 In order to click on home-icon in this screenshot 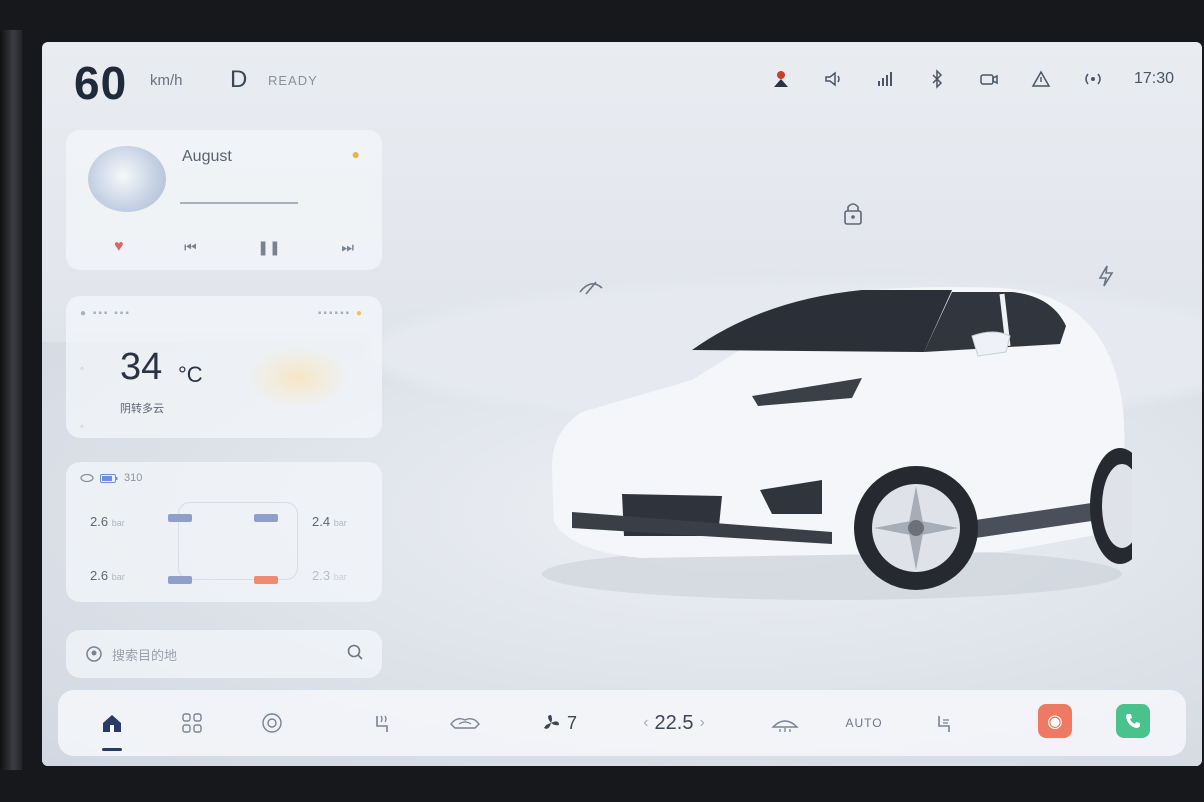, I will do `click(112, 723)`.